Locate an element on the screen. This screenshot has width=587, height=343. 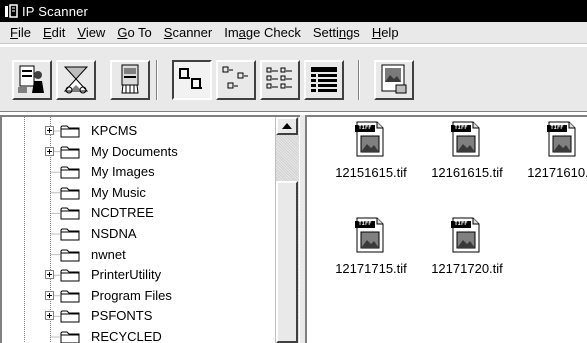
tree-item: My Images is located at coordinates (138, 172).